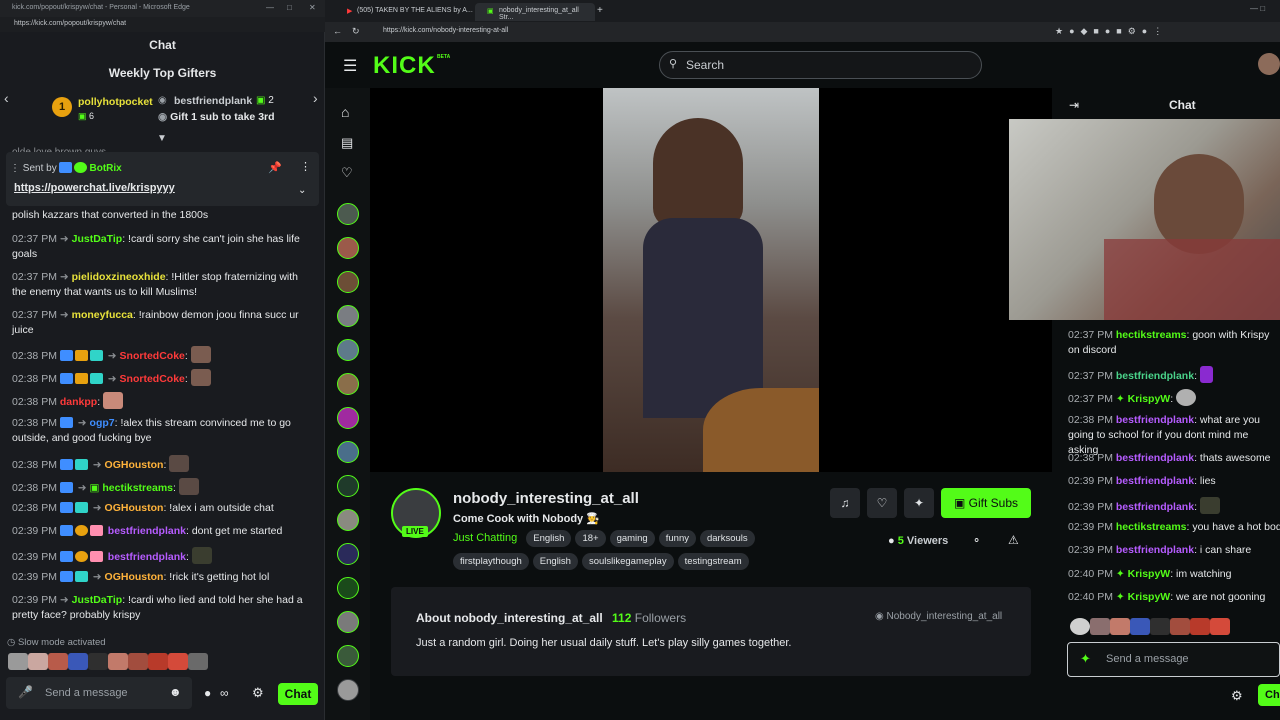 This screenshot has height=720, width=1280. I want to click on refresh-icon: ↻, so click(356, 31).